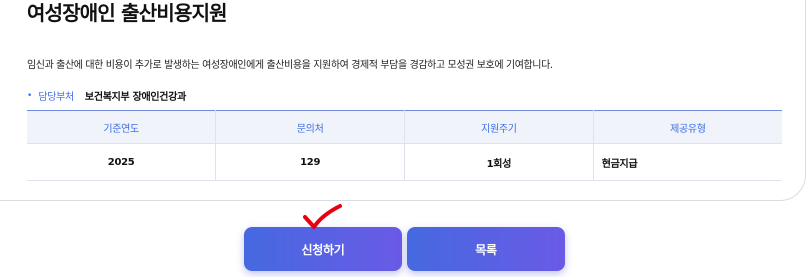 This screenshot has width=810, height=277. Describe the element at coordinates (499, 127) in the screenshot. I see `header-support-cycle: 지원주기` at that location.